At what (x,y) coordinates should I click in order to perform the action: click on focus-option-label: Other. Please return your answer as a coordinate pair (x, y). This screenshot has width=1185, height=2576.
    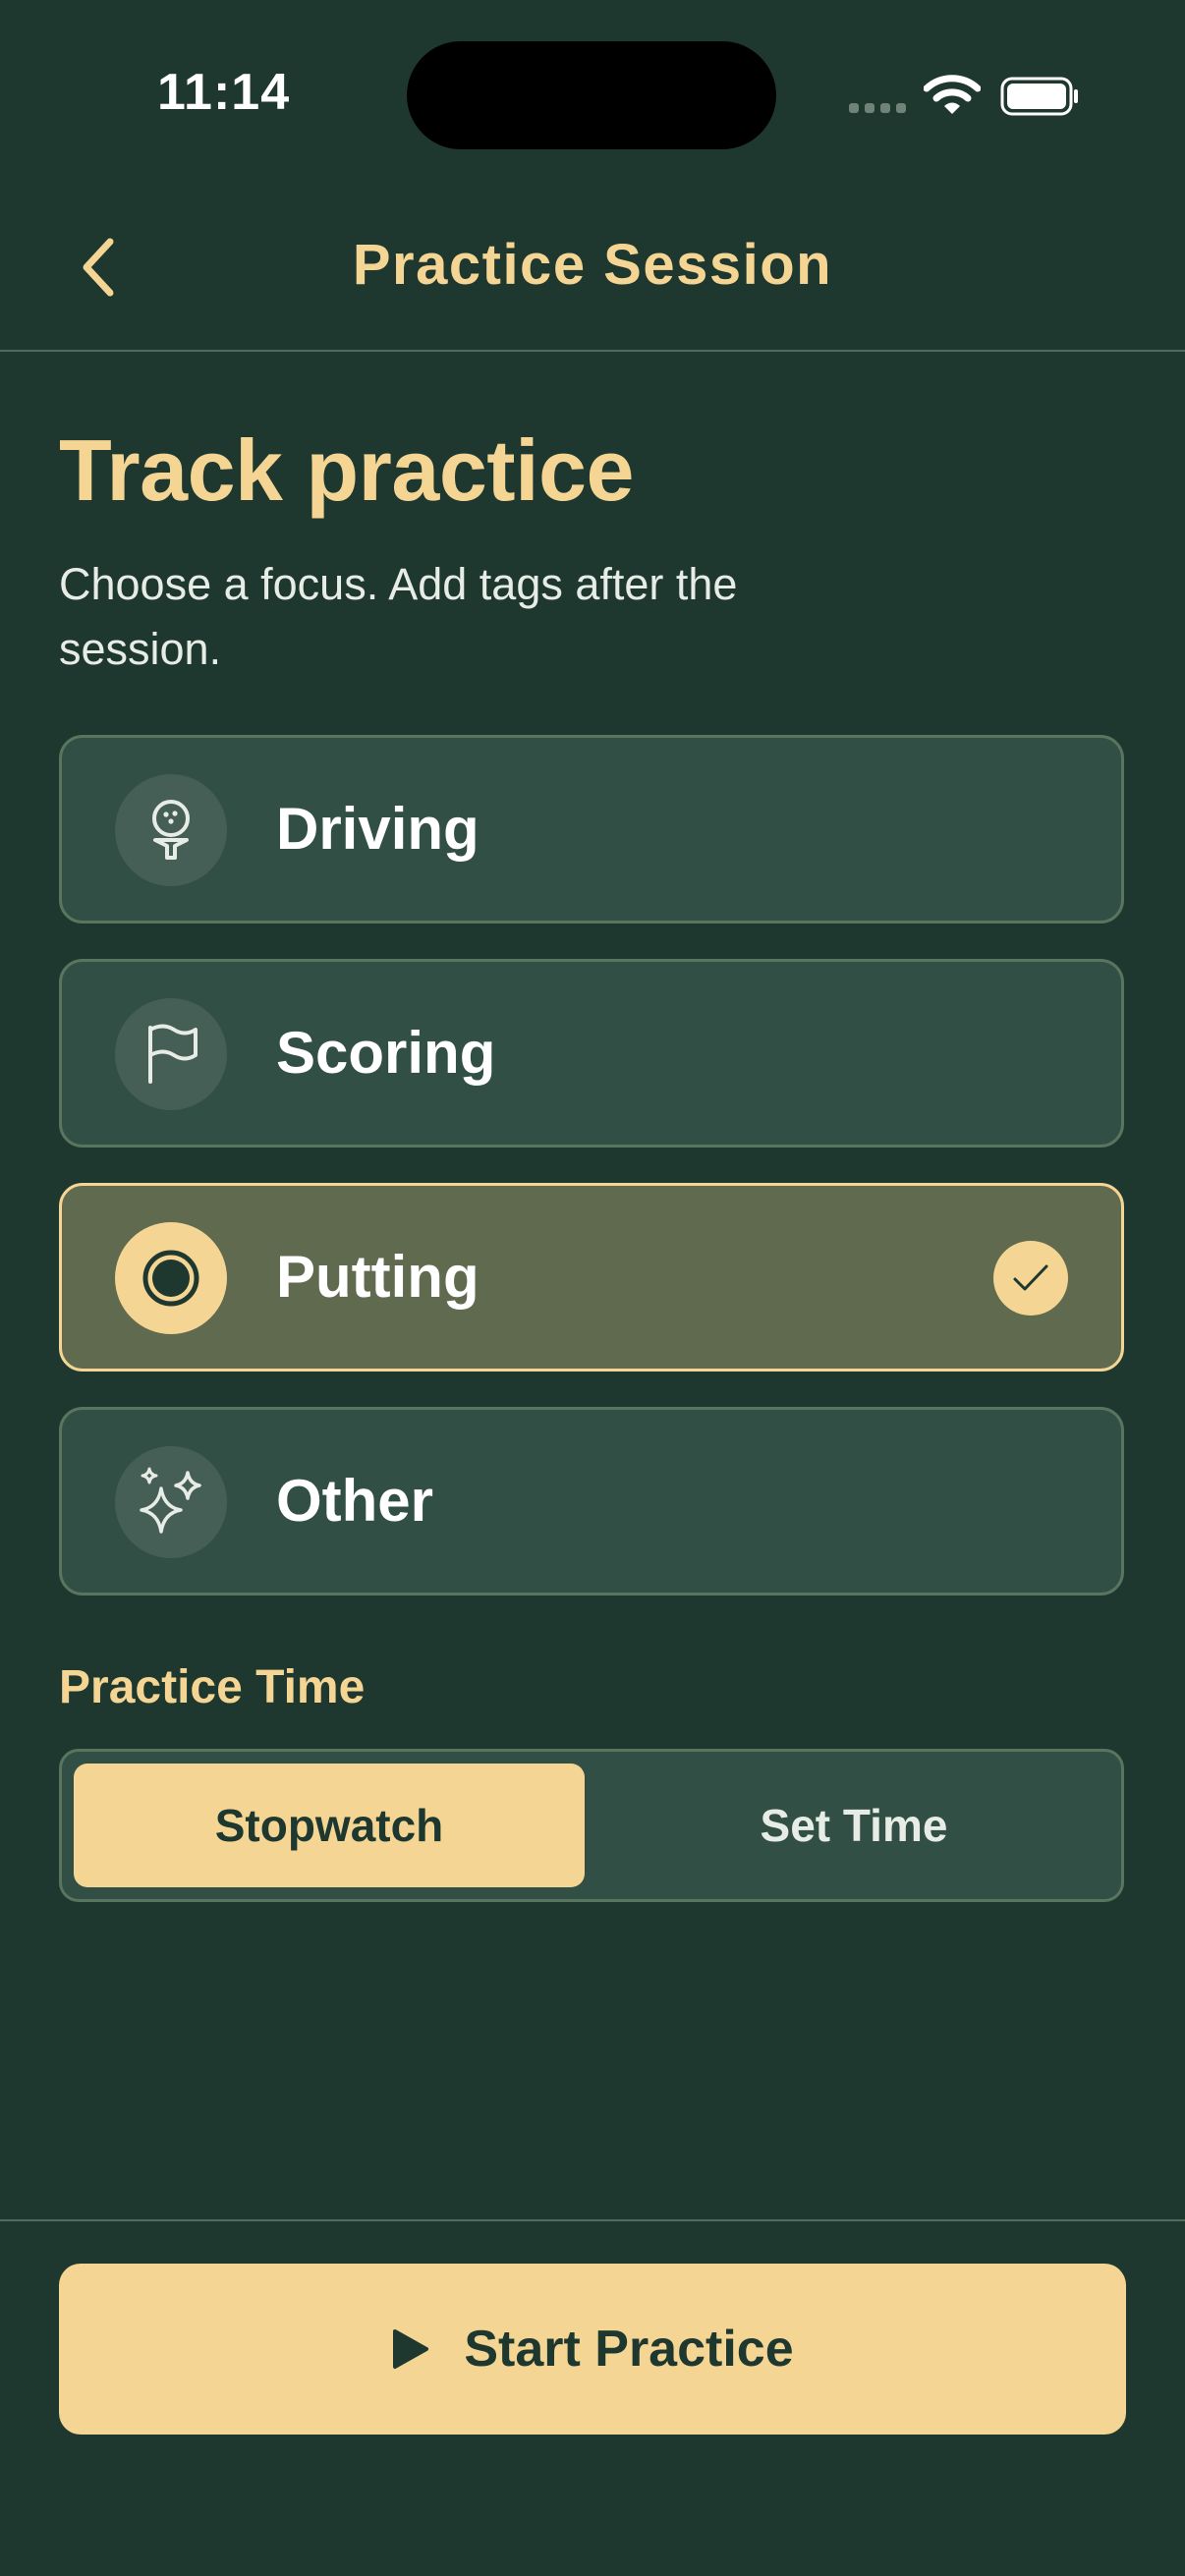
    Looking at the image, I should click on (355, 1501).